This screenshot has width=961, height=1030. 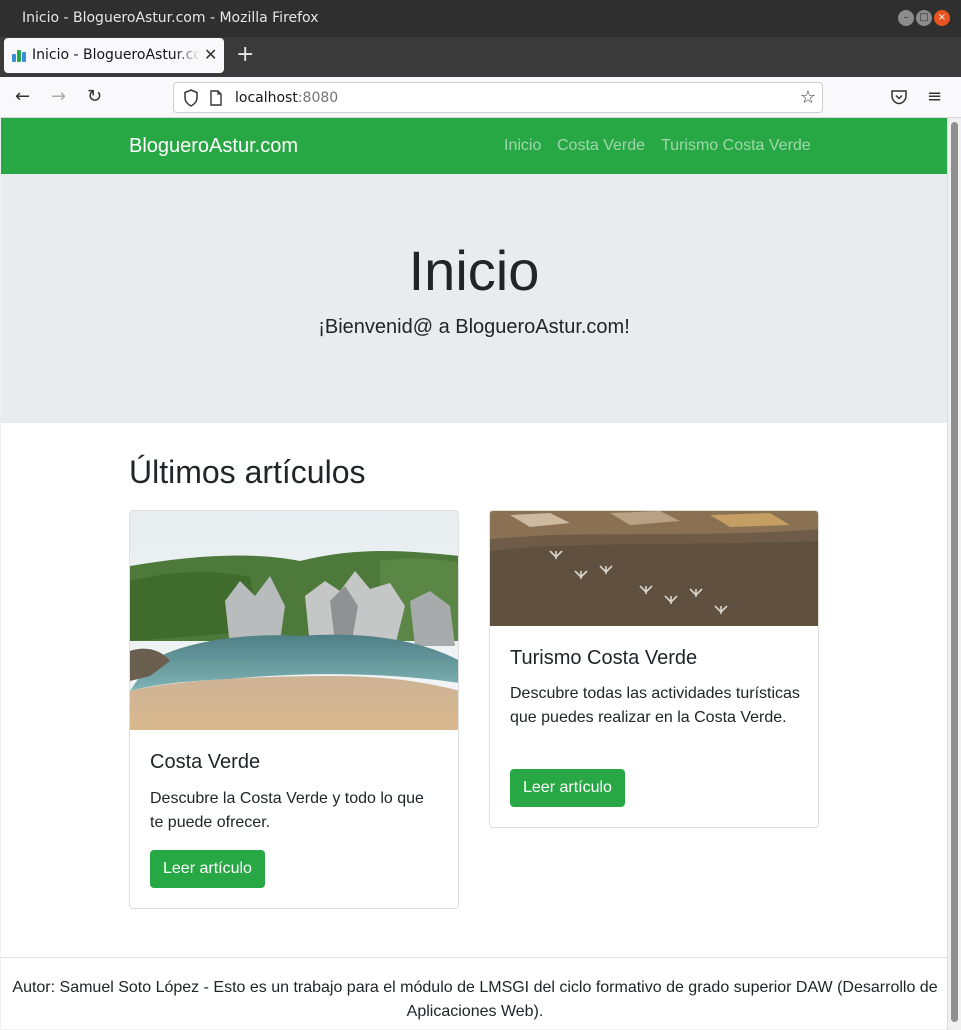 What do you see at coordinates (216, 98) in the screenshot?
I see `page-icon` at bounding box center [216, 98].